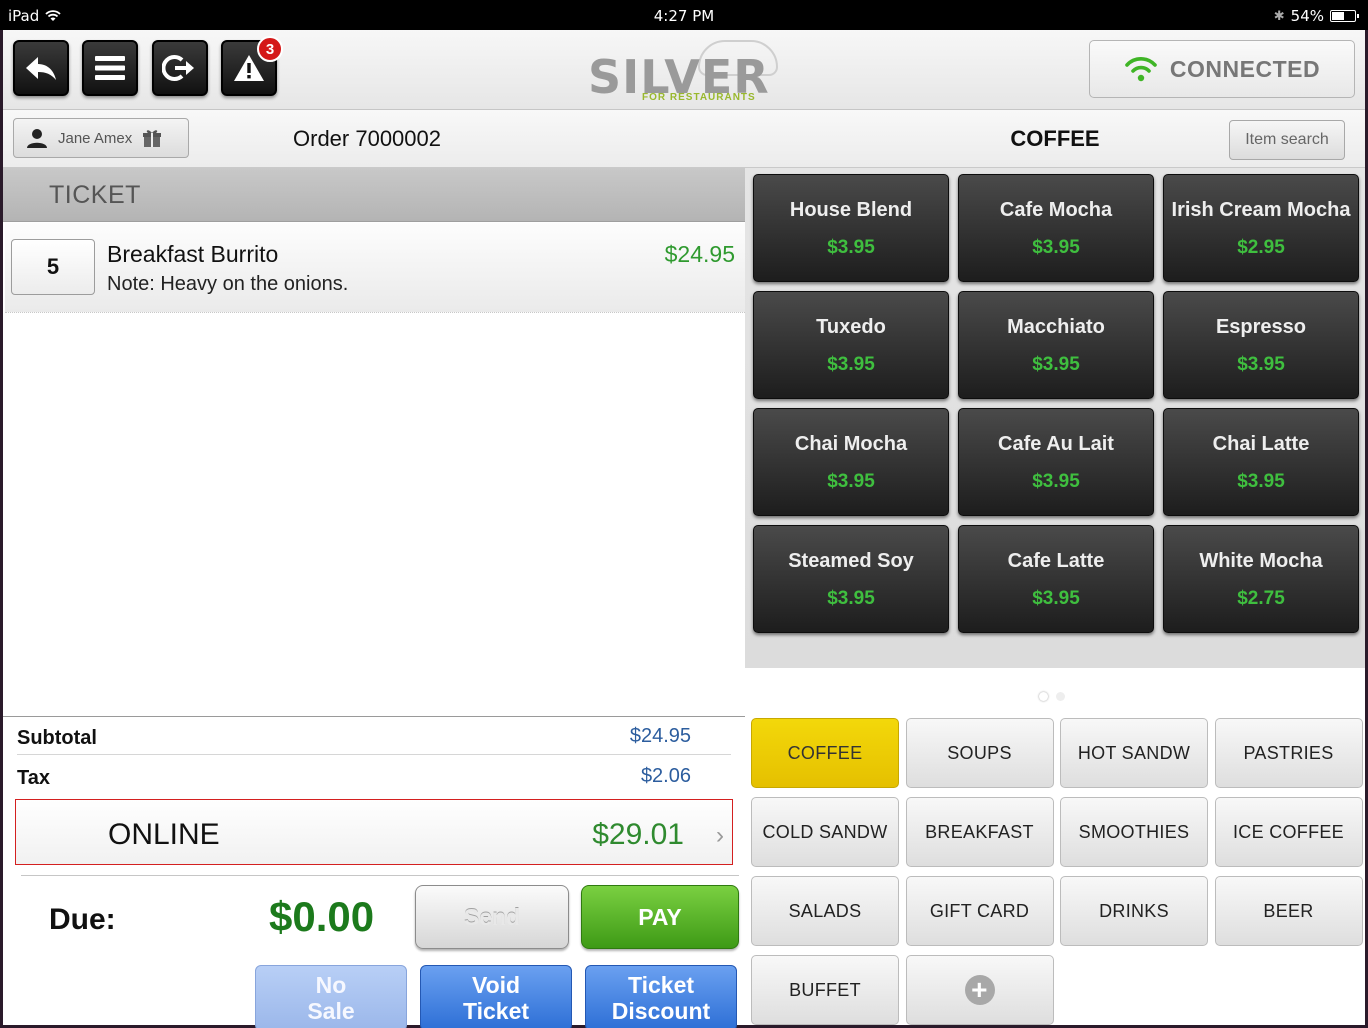 The height and width of the screenshot is (1028, 1368). What do you see at coordinates (851, 228) in the screenshot?
I see `menu-item-button: House Blend $3.95` at bounding box center [851, 228].